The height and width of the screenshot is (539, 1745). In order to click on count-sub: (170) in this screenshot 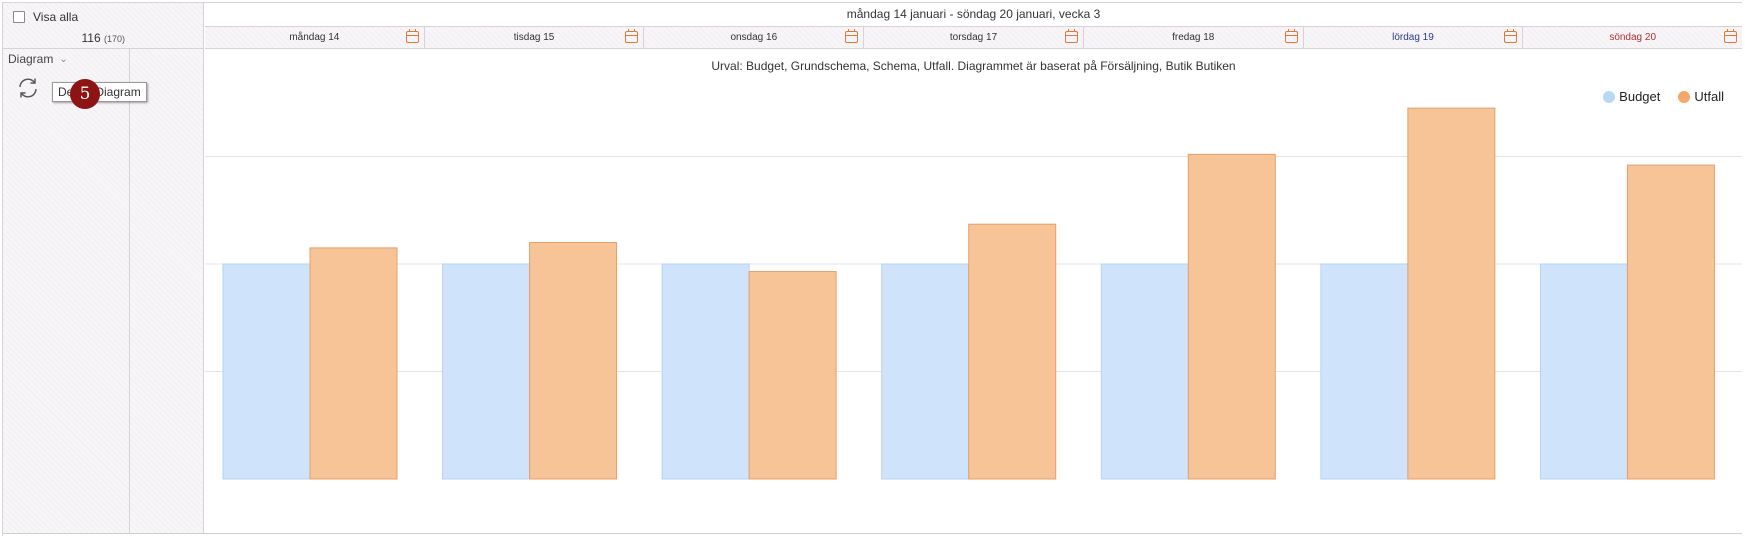, I will do `click(114, 39)`.